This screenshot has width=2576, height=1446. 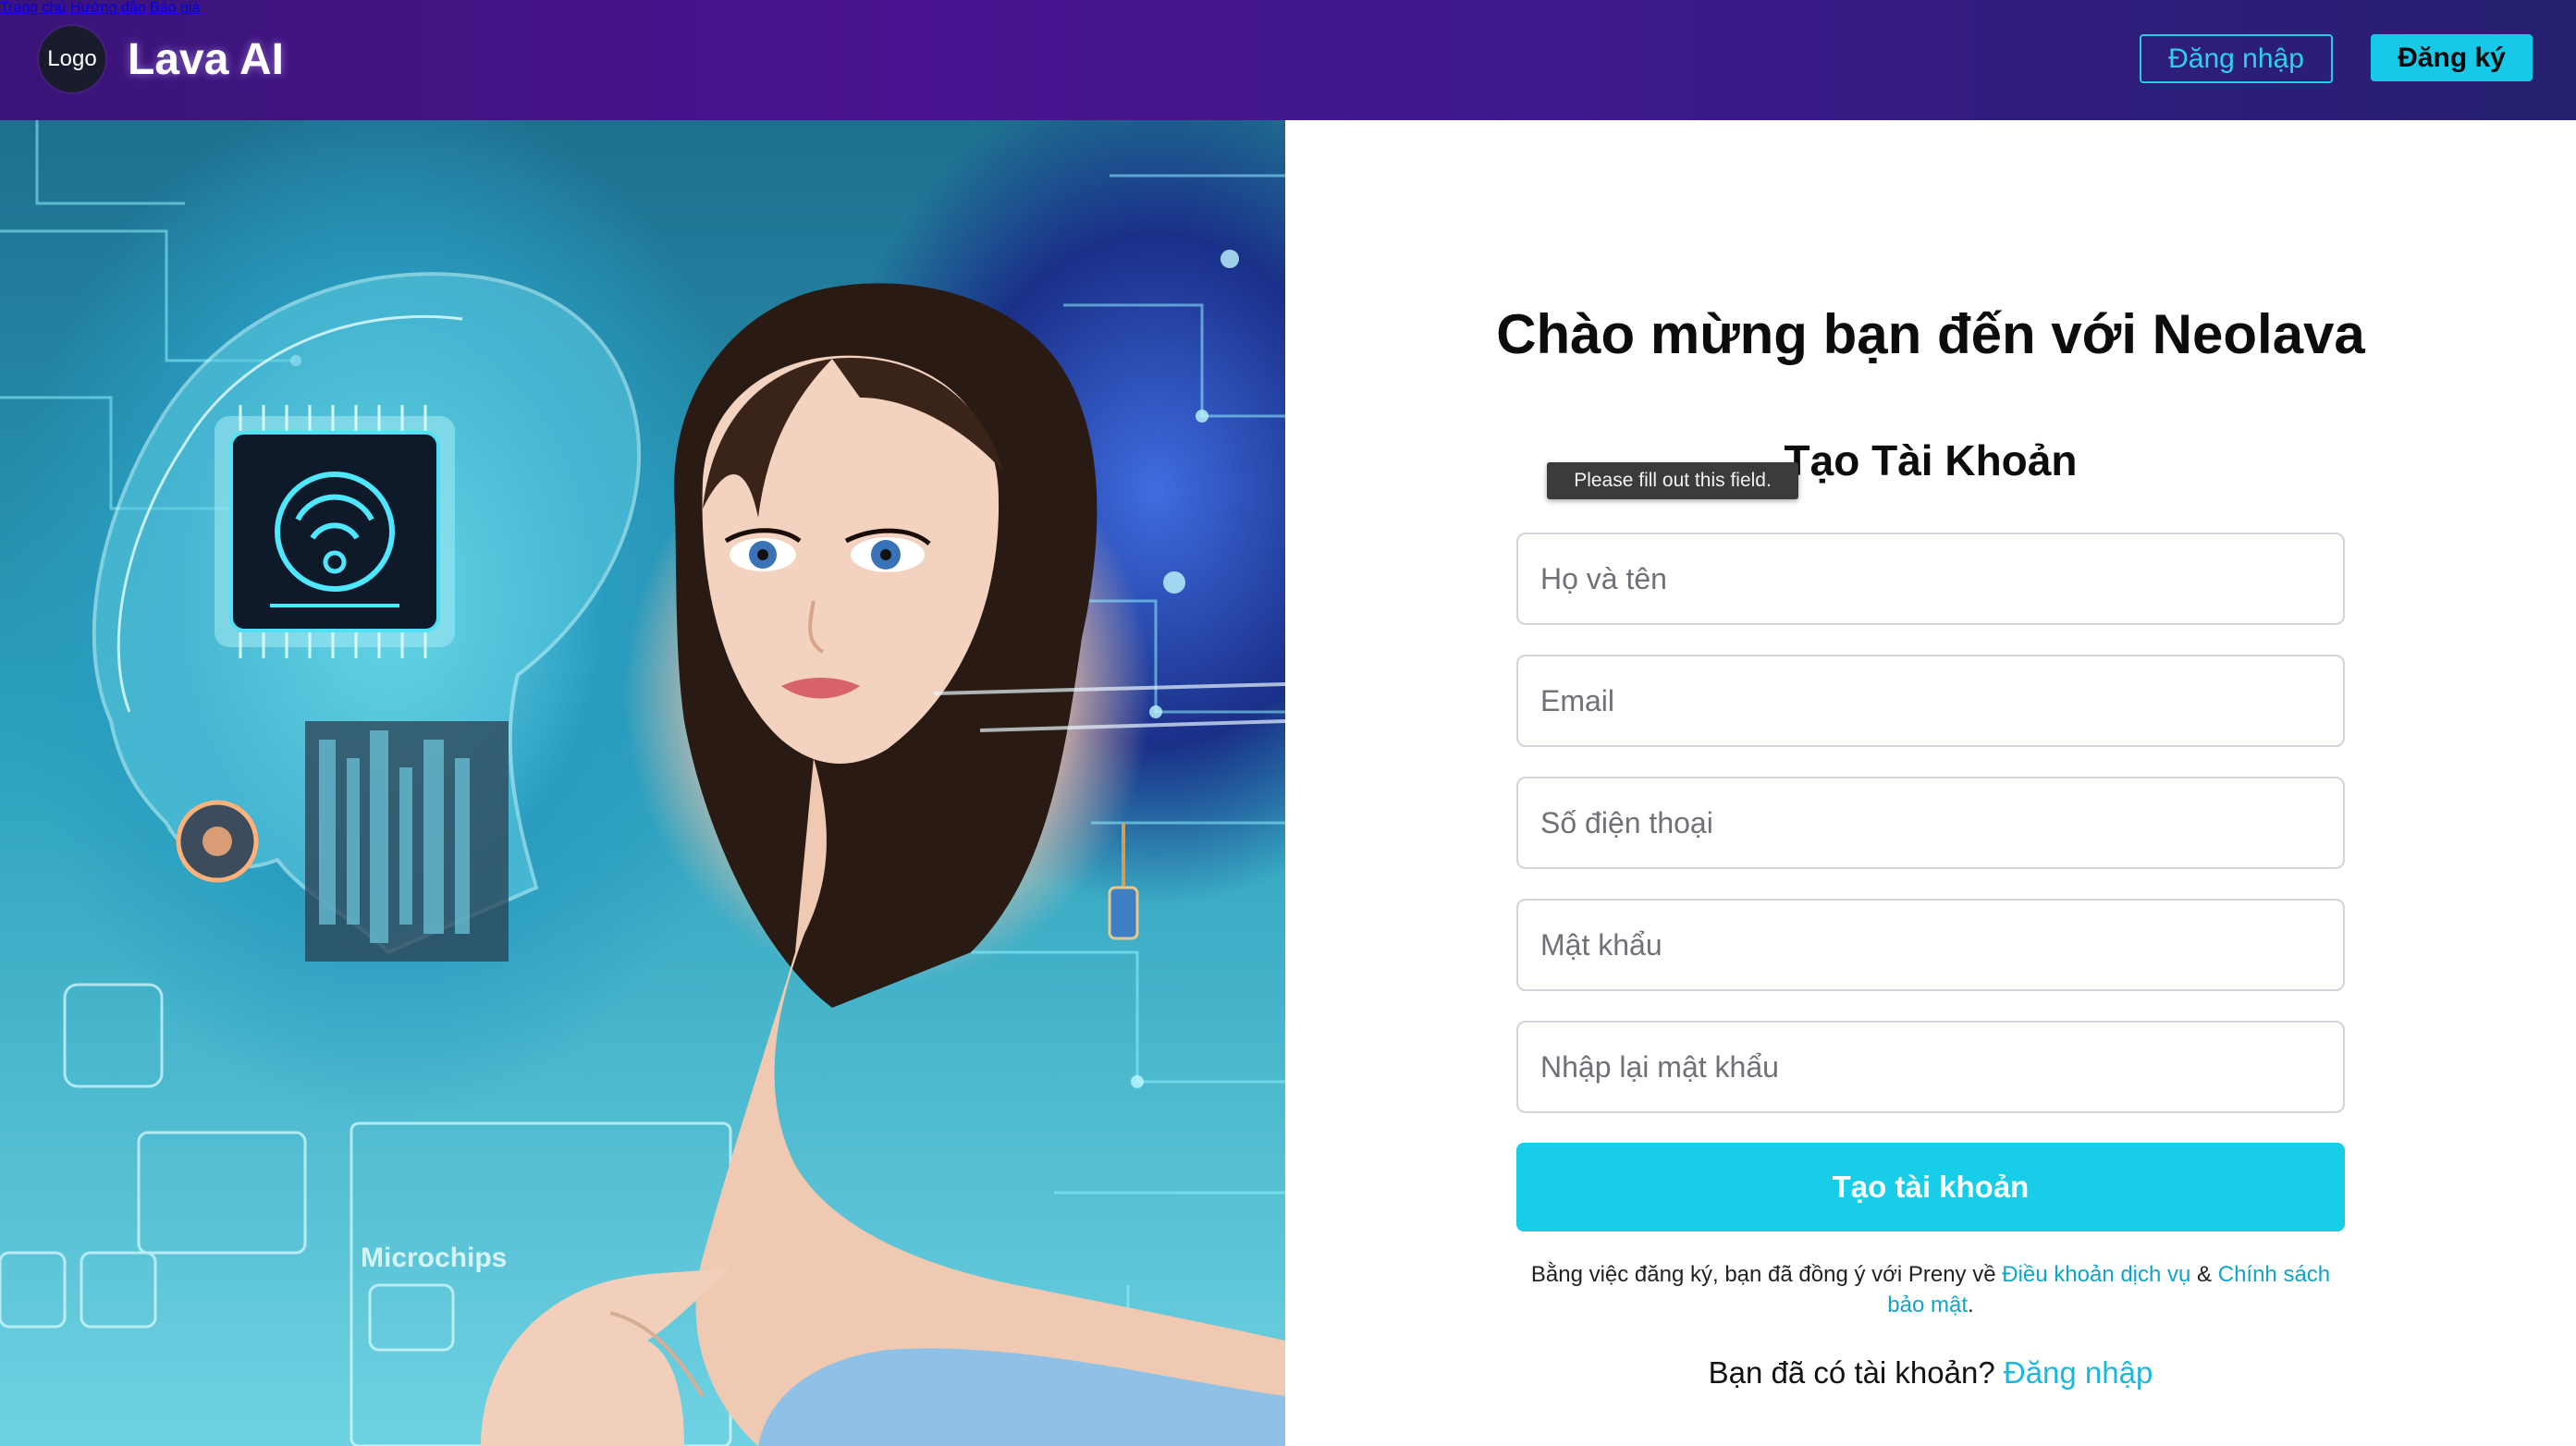 I want to click on nav-pricing: Báo giá, so click(x=175, y=8).